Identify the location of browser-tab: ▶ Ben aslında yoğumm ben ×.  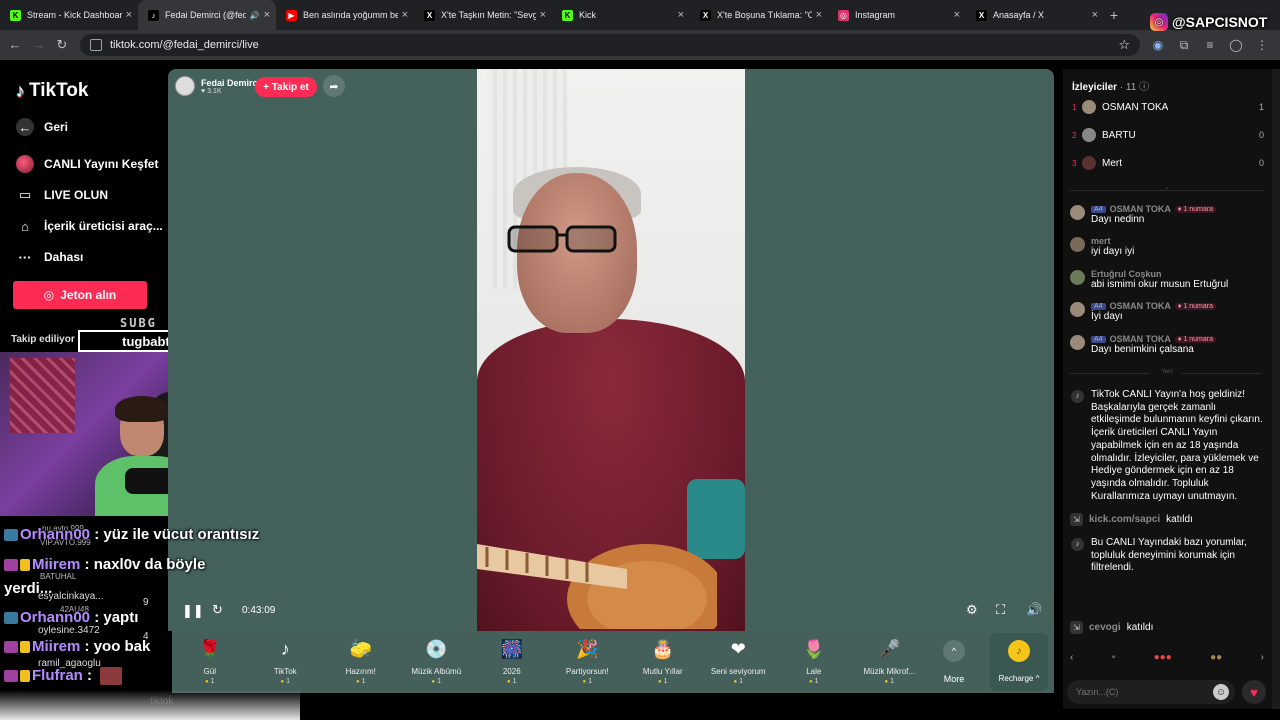
(345, 15).